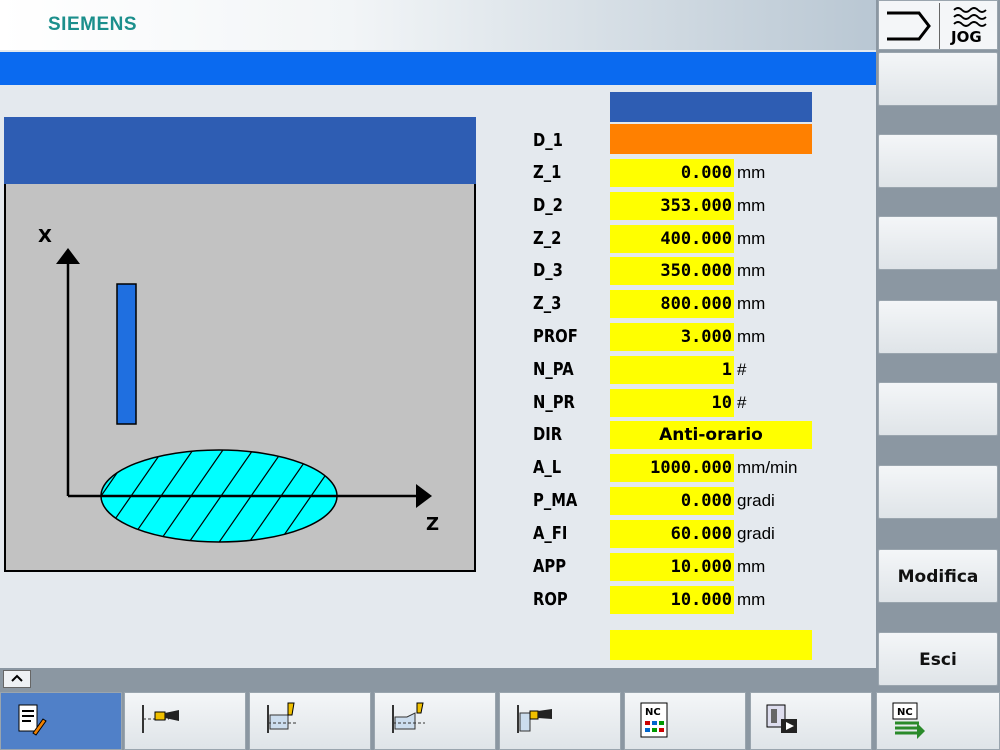 This screenshot has height=750, width=1000. Describe the element at coordinates (742, 369) in the screenshot. I see `param-unit-npa: #` at that location.